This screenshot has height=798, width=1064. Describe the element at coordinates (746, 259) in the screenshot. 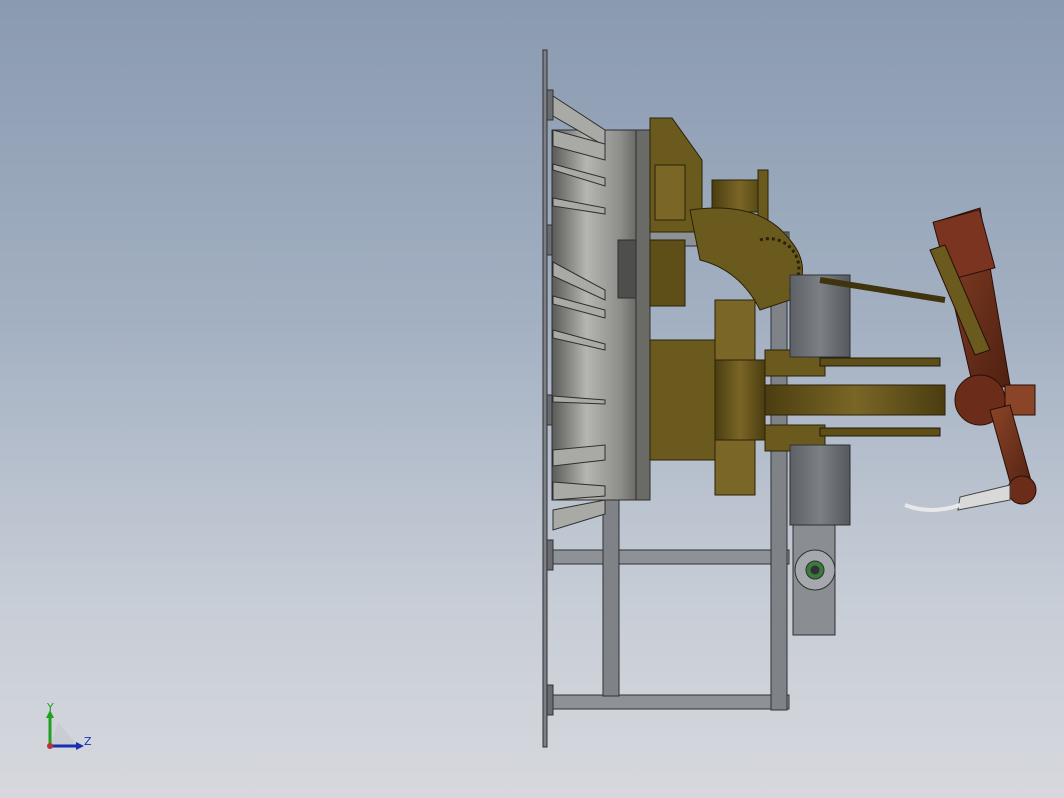

I see `upper-elbow` at that location.